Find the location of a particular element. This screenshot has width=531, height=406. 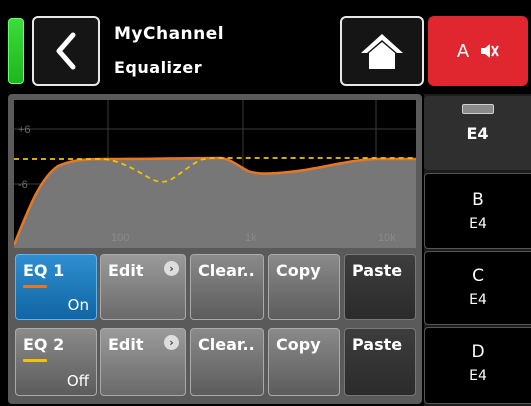

eq2-edit-label: Edit is located at coordinates (126, 344).